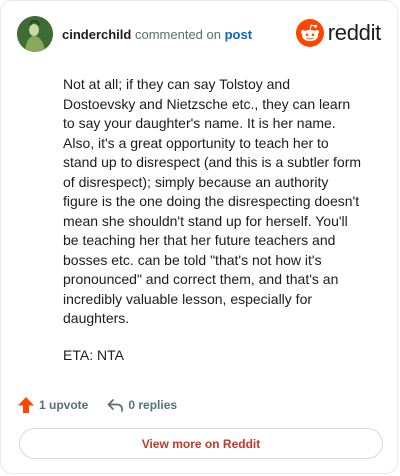 The width and height of the screenshot is (400, 476). I want to click on reddit-wordmark: reddit, so click(354, 32).